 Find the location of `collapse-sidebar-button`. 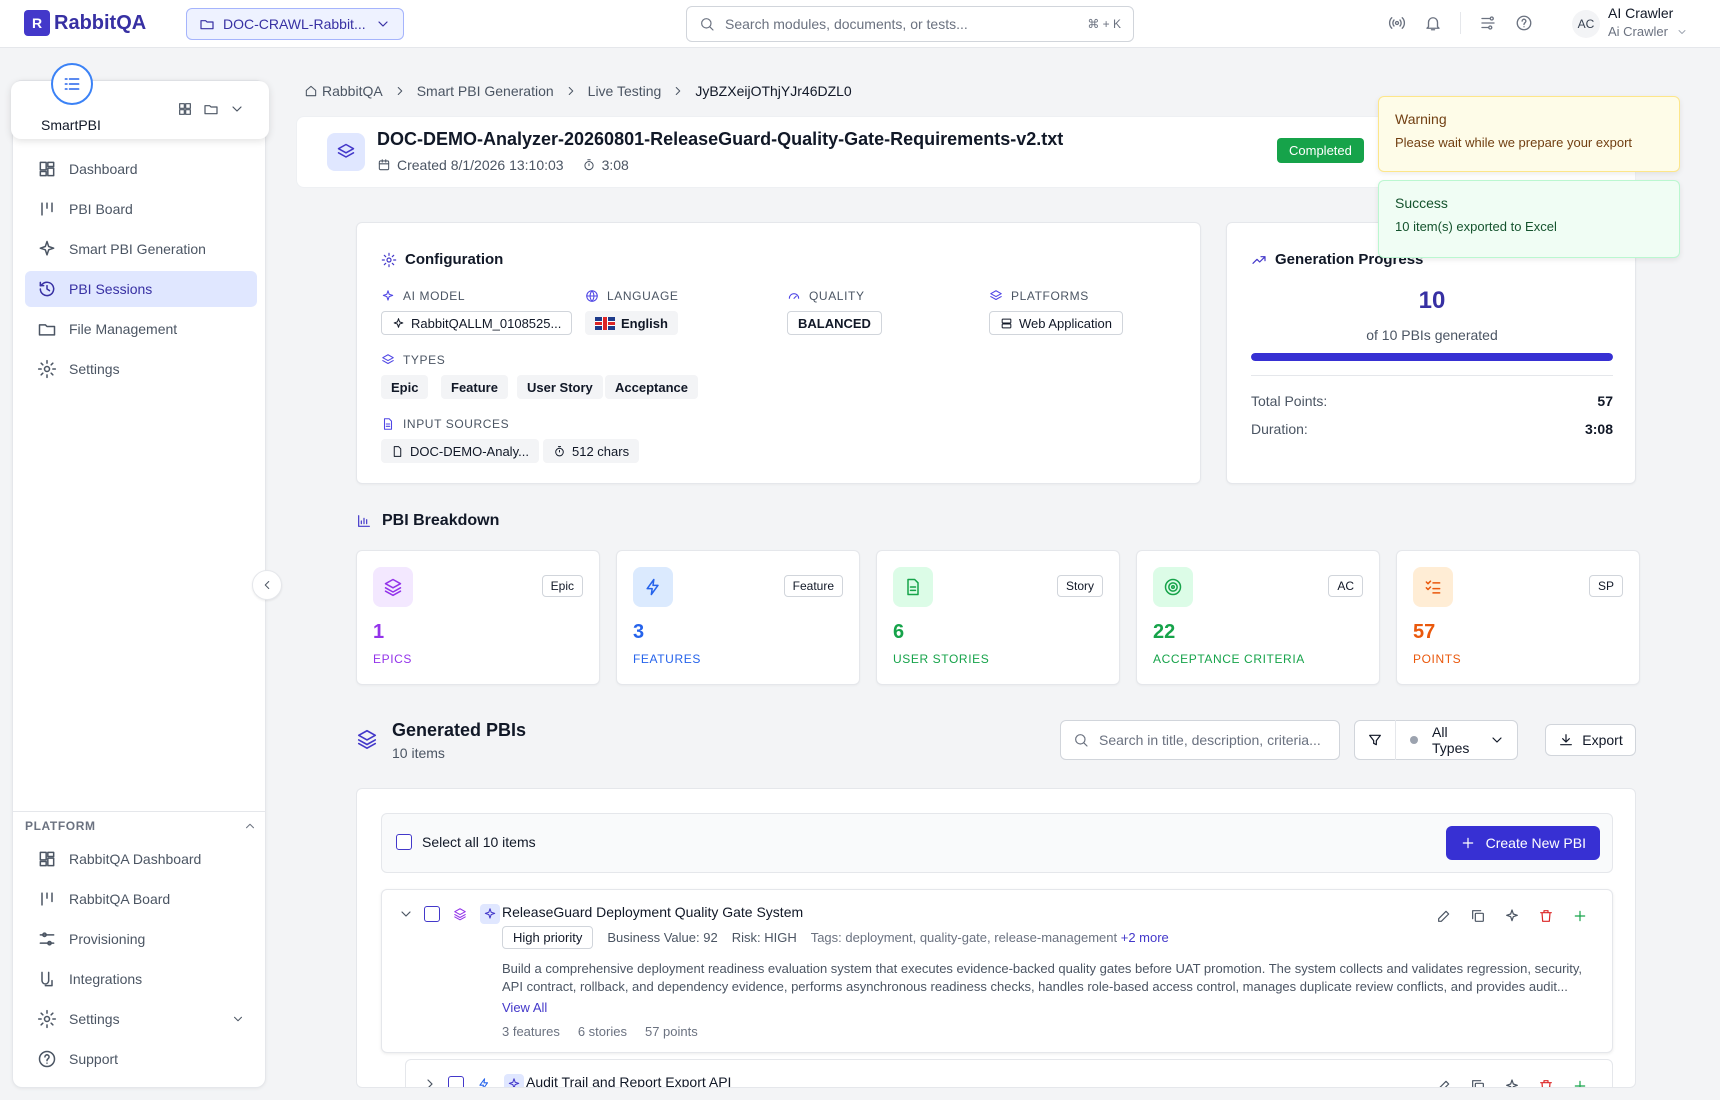

collapse-sidebar-button is located at coordinates (267, 585).